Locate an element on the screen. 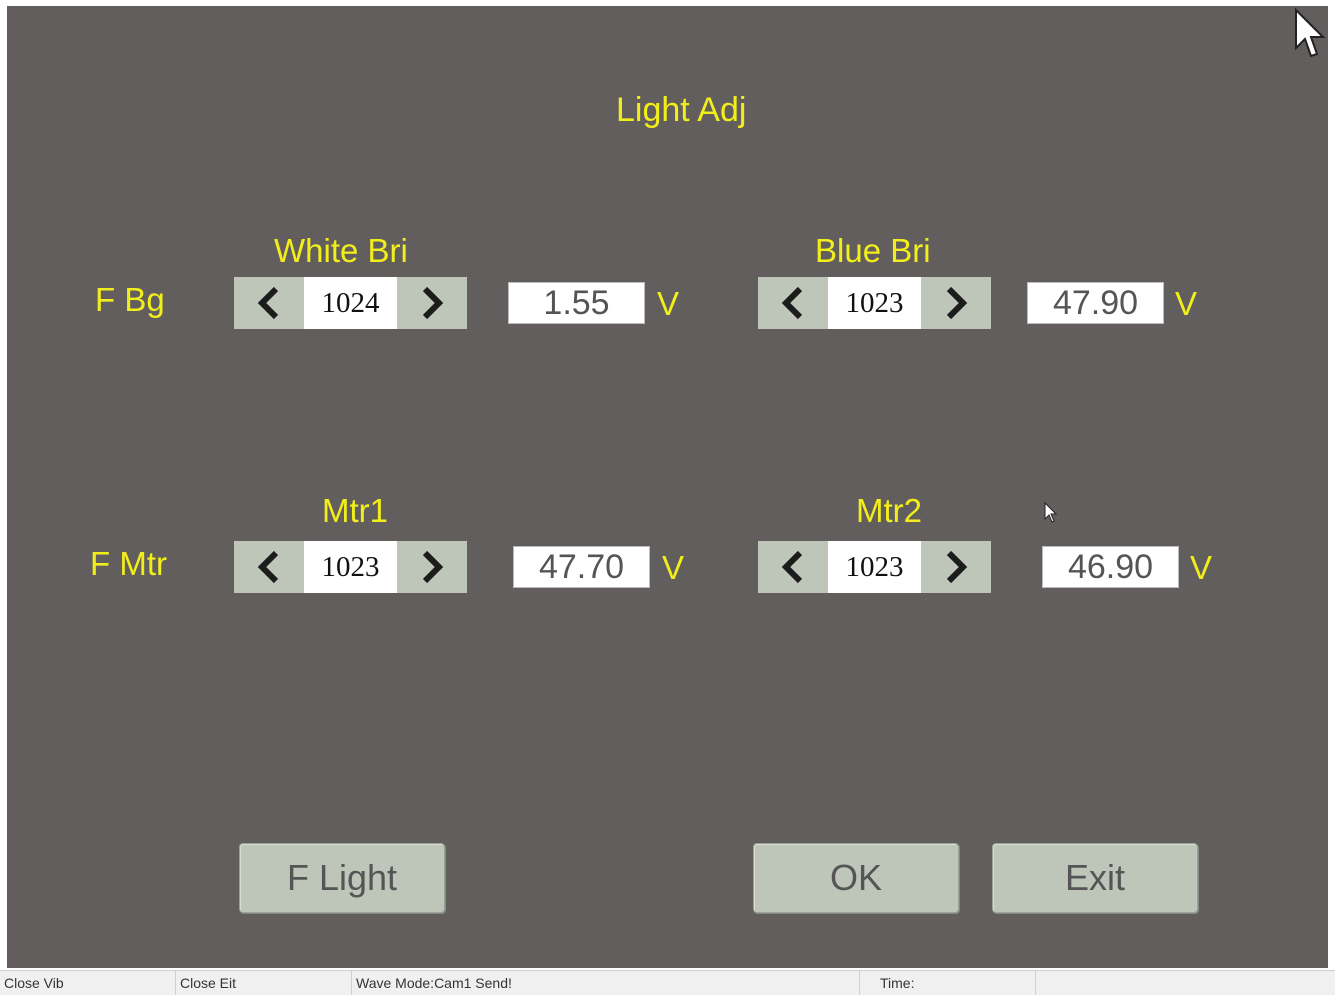  status-empty-cell is located at coordinates (1185, 983).